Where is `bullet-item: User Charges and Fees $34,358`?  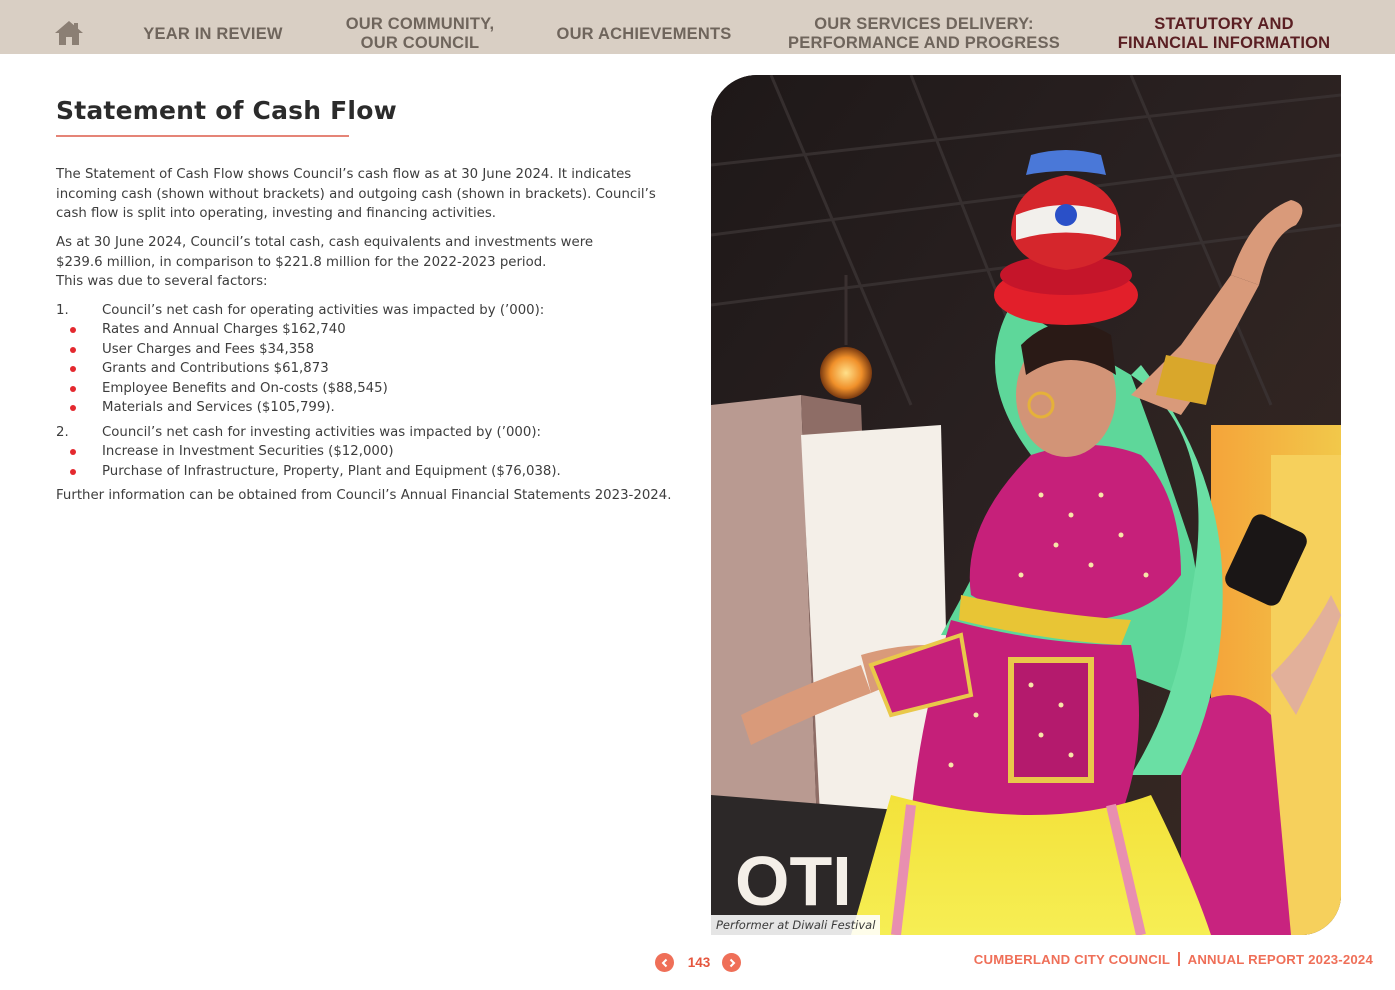 bullet-item: User Charges and Fees $34,358 is located at coordinates (363, 349).